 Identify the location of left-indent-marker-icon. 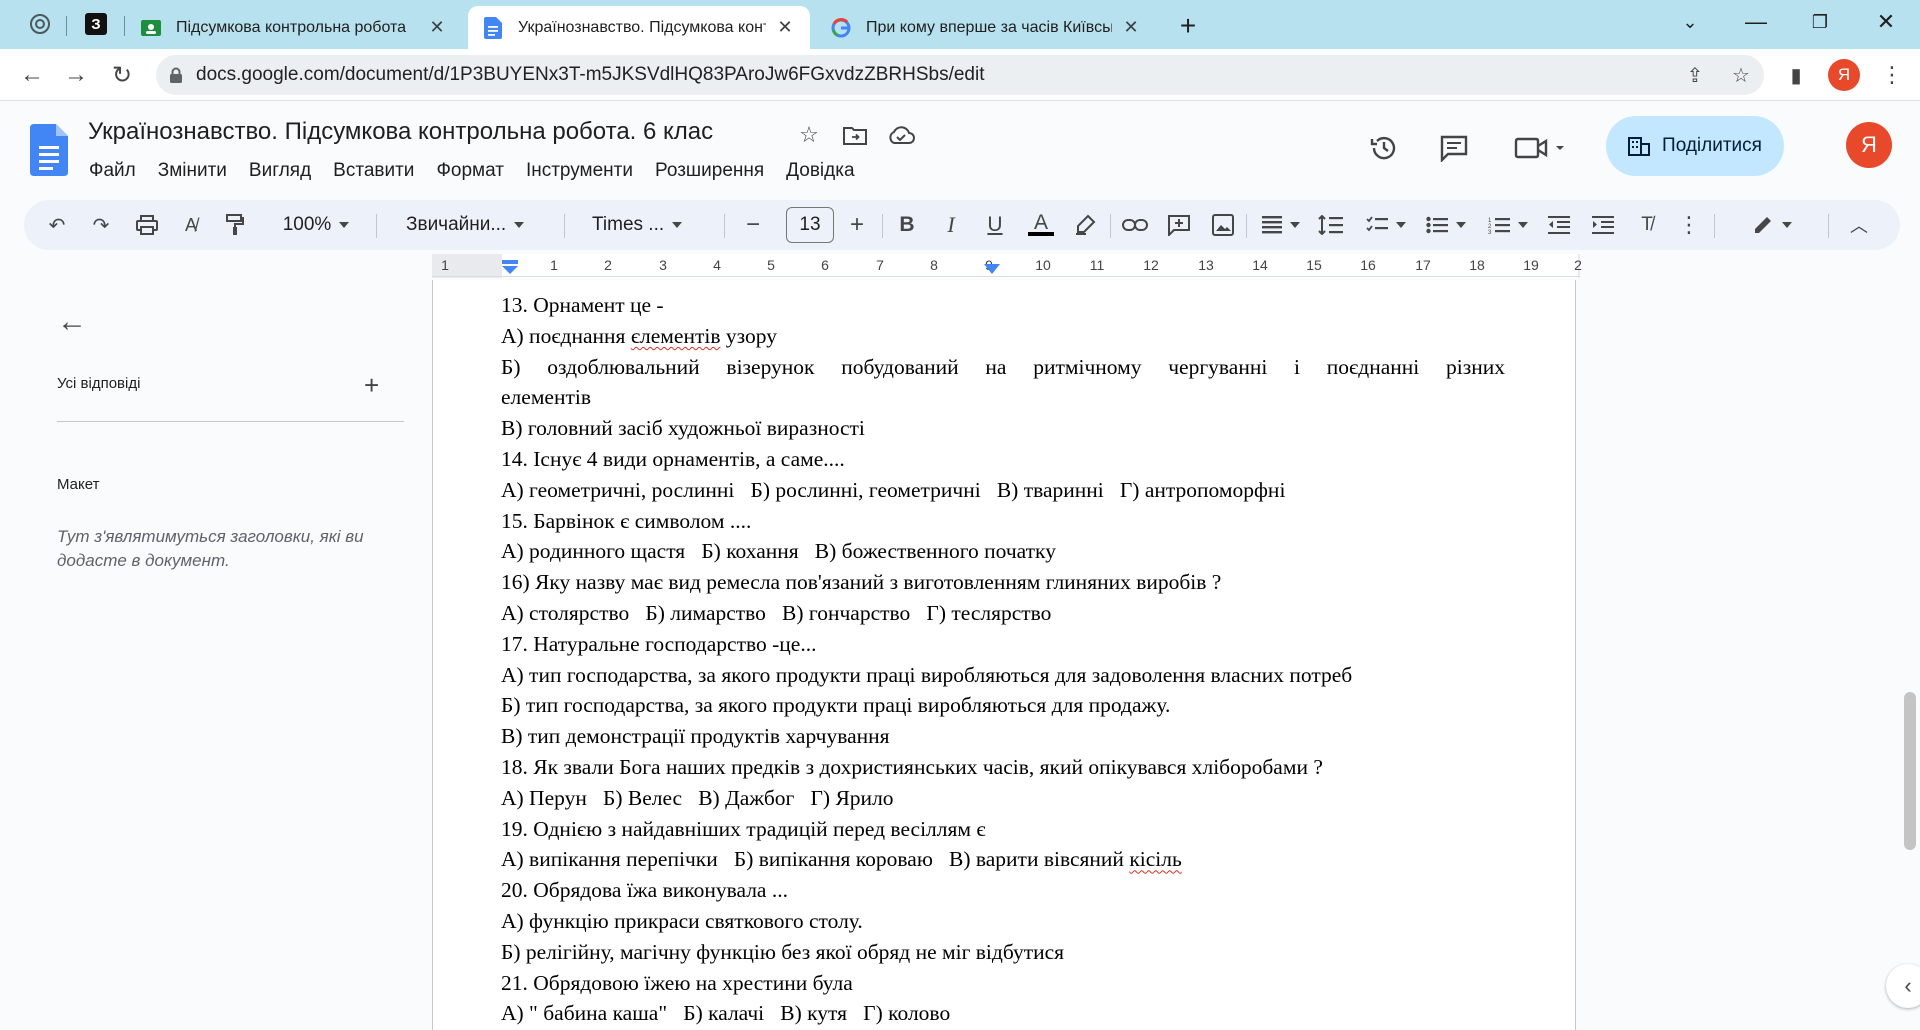
(510, 268).